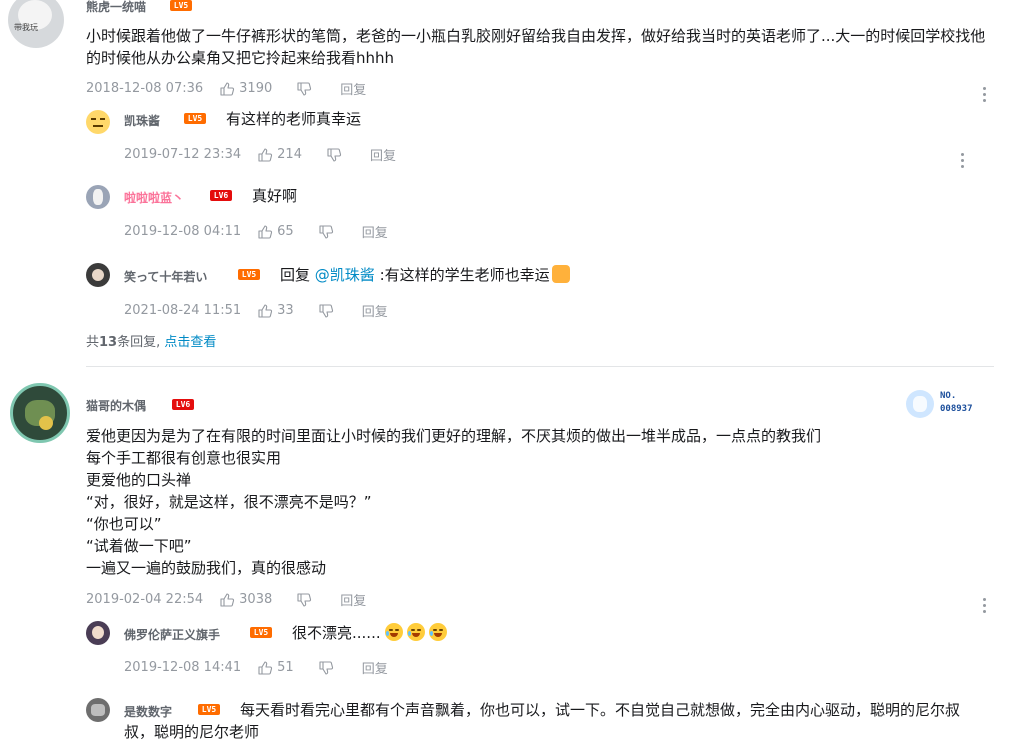  I want to click on reply-meta: 2019-07-12 23:34 214 回复, so click(260, 154).